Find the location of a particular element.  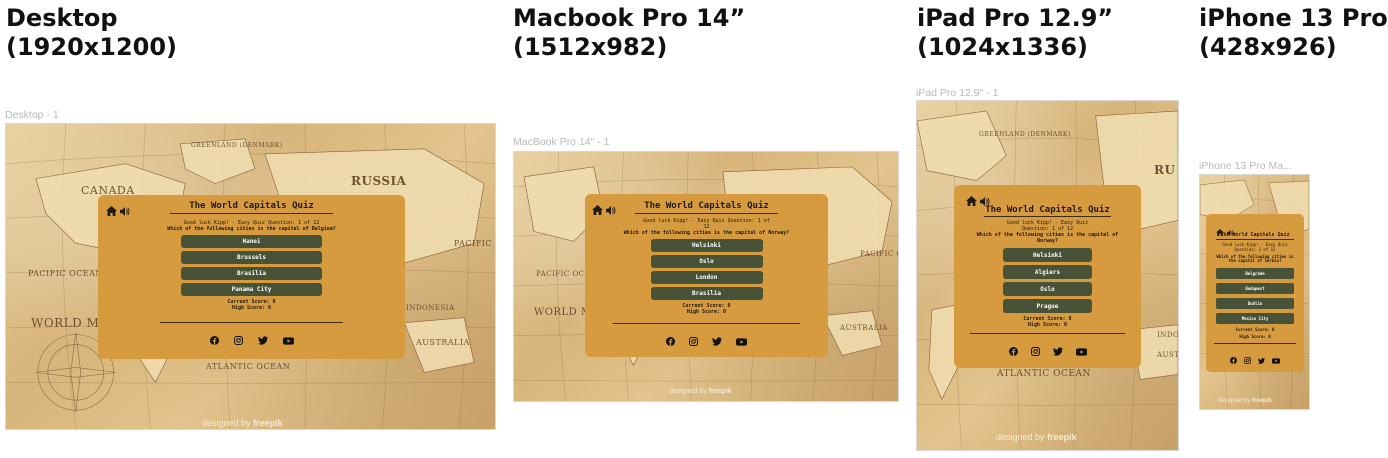

answer-button: Brussels is located at coordinates (251, 257).